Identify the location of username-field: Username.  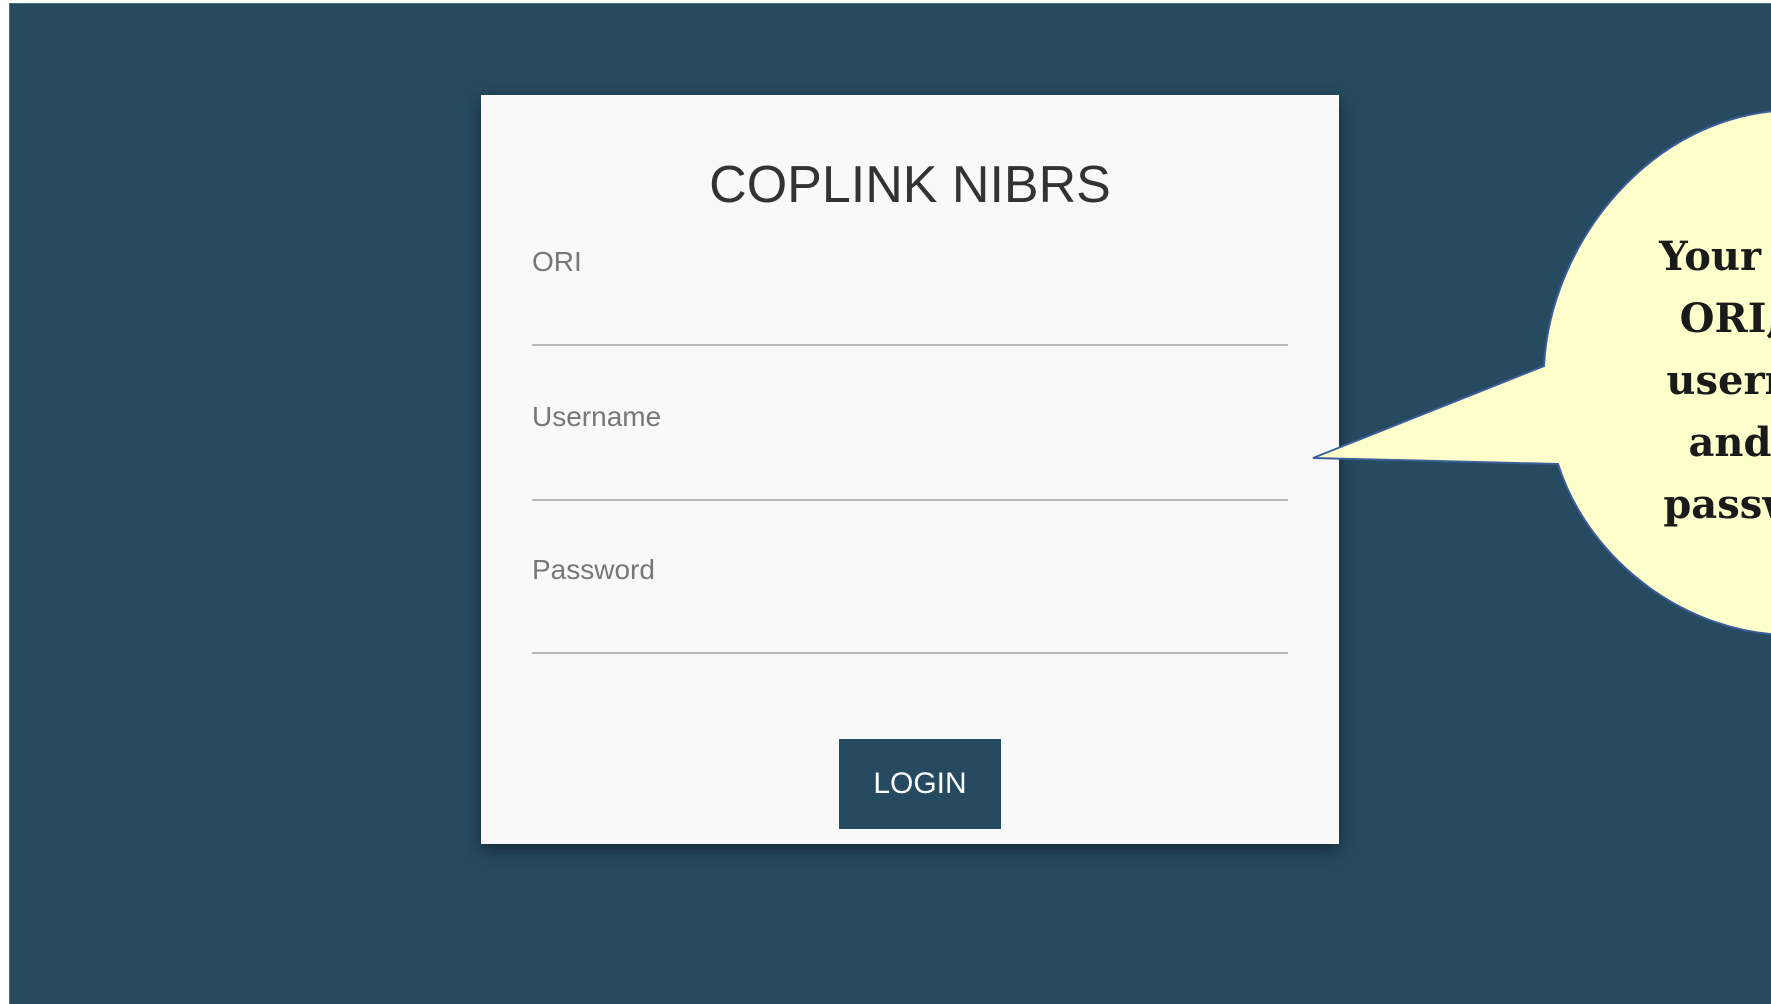
(910, 451).